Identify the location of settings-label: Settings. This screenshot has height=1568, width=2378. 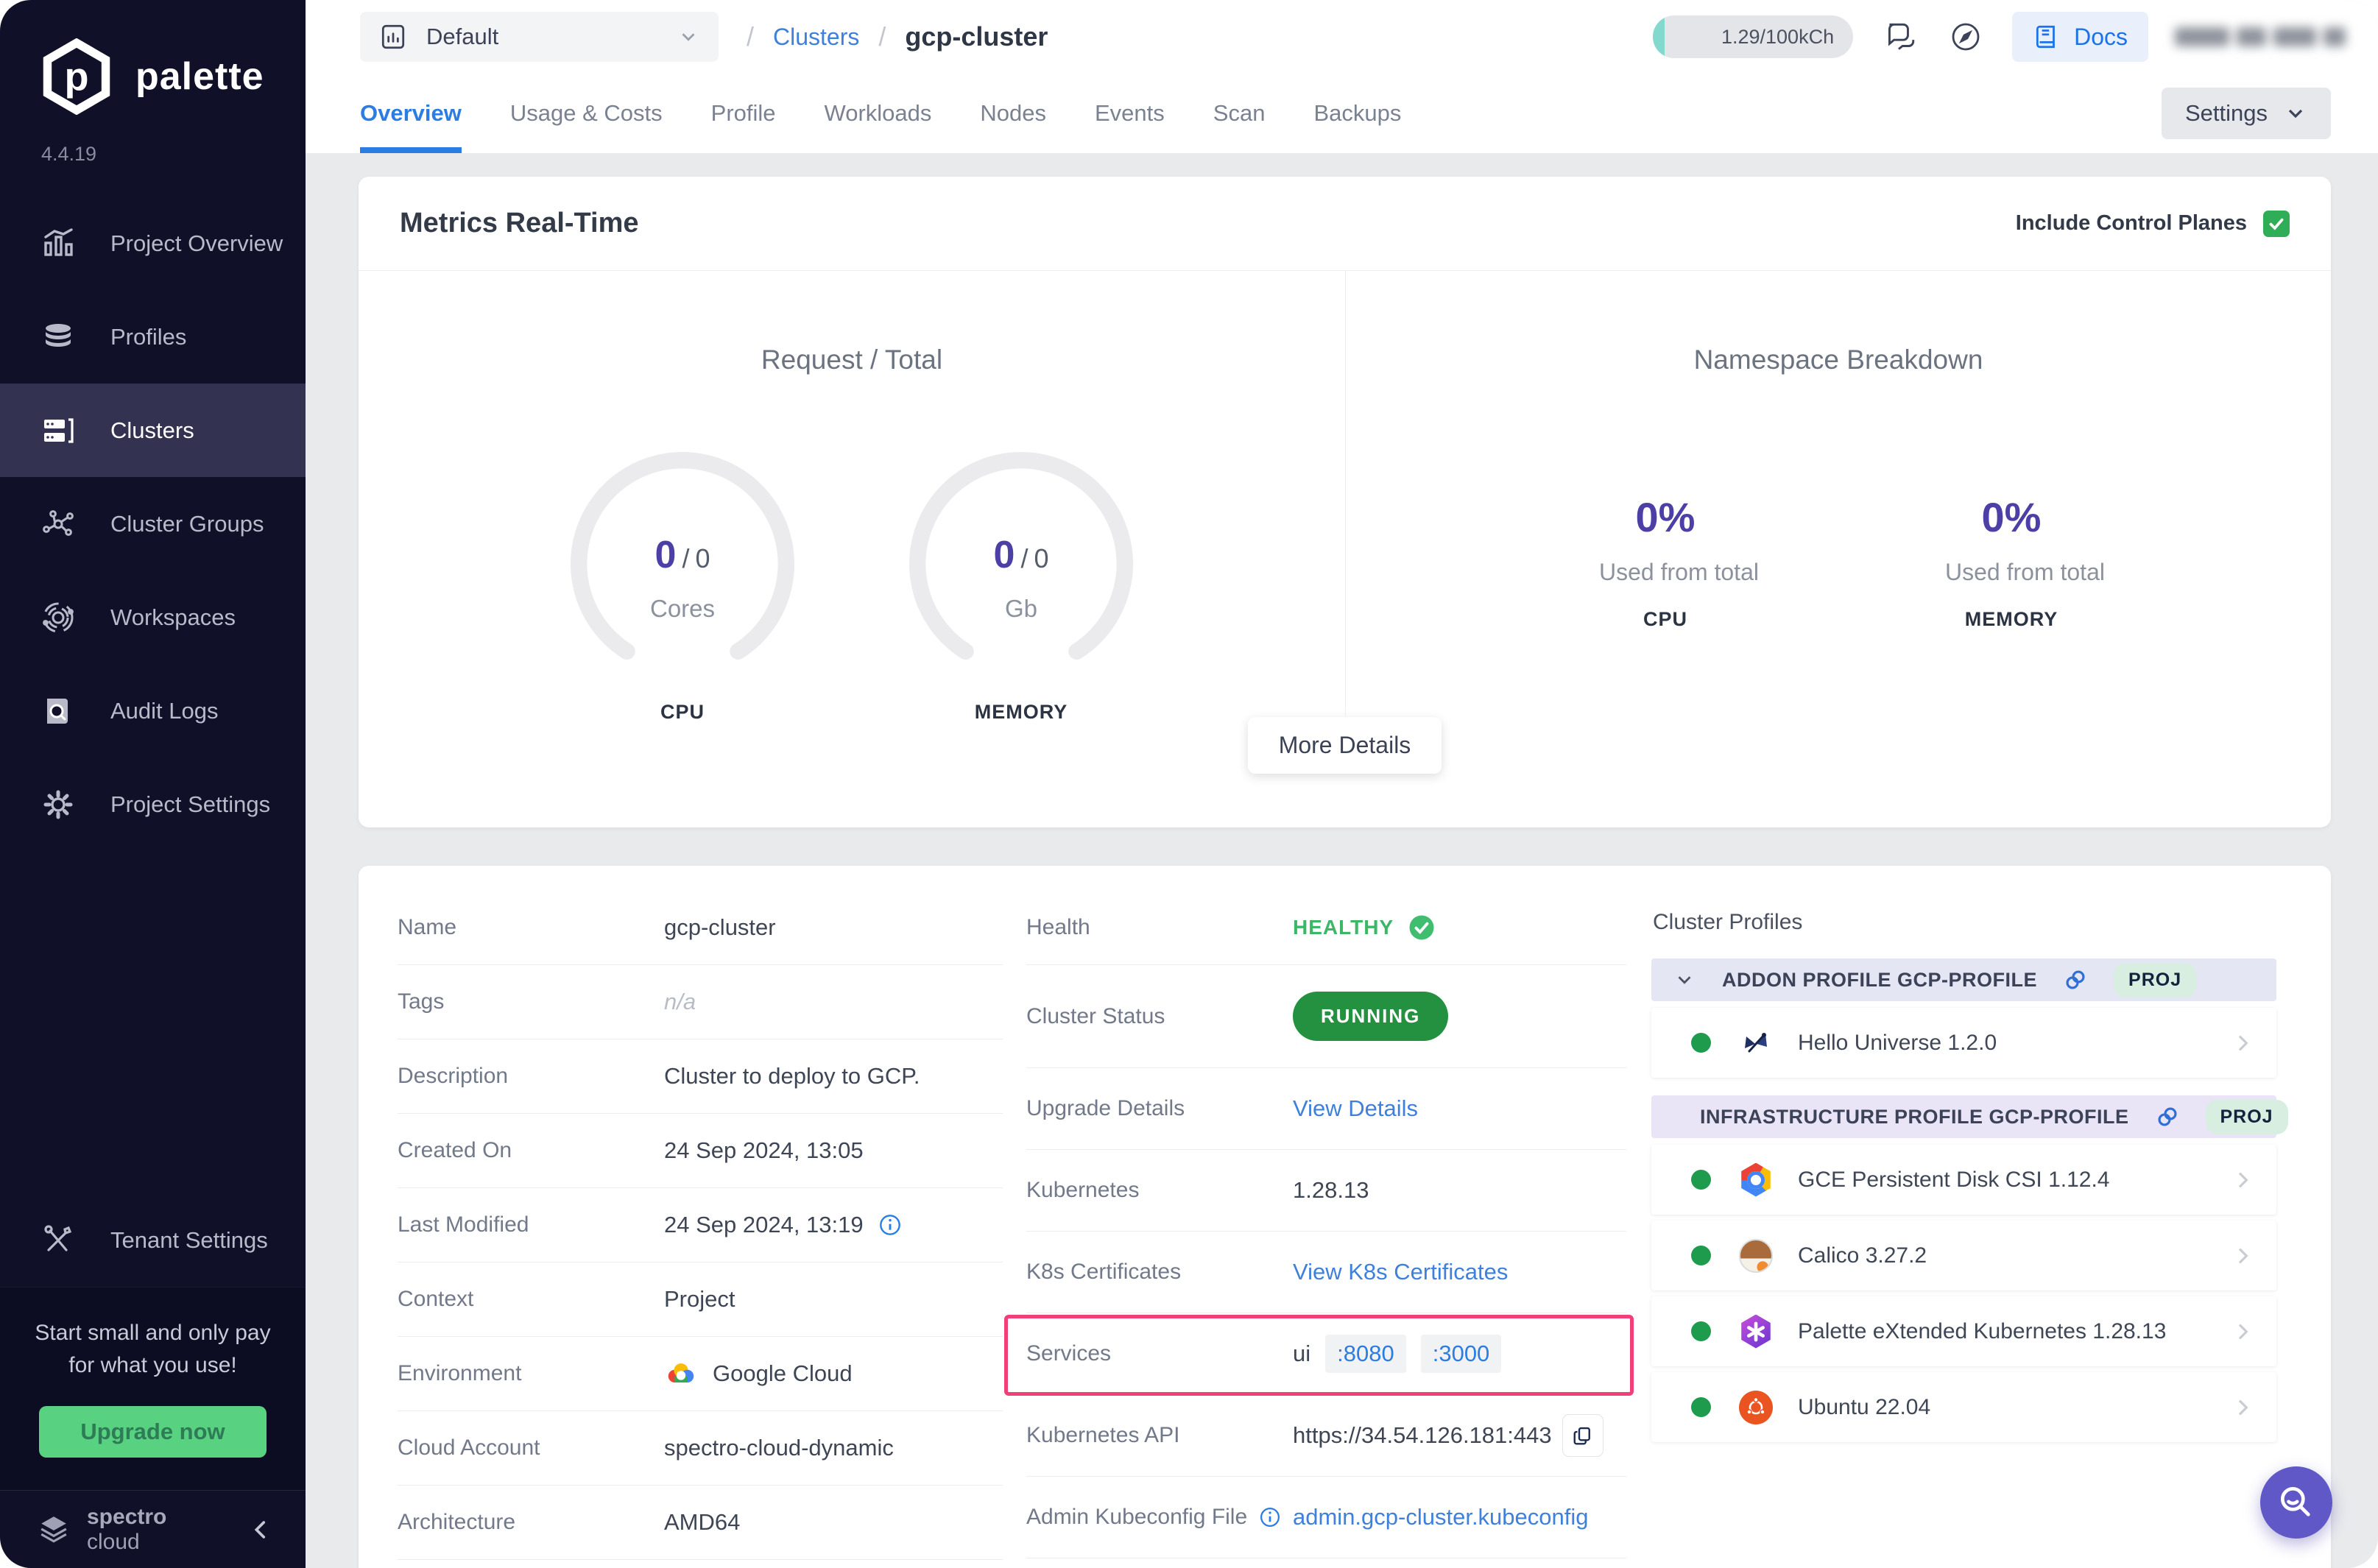
(2226, 113).